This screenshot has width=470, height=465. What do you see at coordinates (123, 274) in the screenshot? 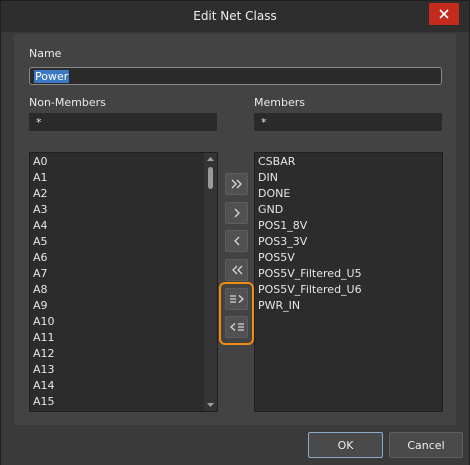
I see `list-item: A7` at bounding box center [123, 274].